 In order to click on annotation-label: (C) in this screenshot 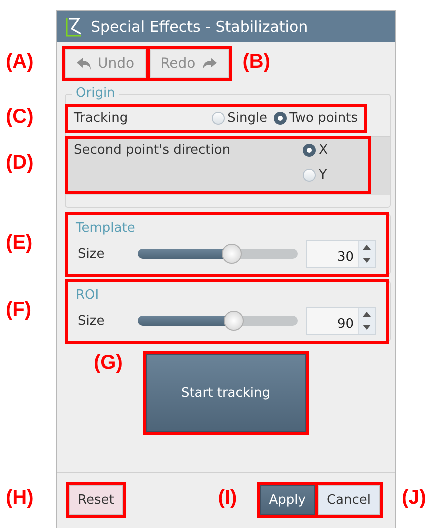, I will do `click(20, 117)`.